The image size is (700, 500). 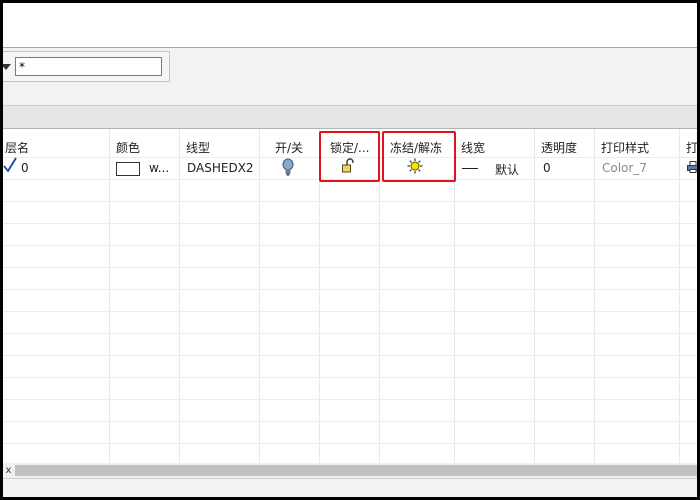 I want to click on column-header-linetype: 线型, so click(x=198, y=147).